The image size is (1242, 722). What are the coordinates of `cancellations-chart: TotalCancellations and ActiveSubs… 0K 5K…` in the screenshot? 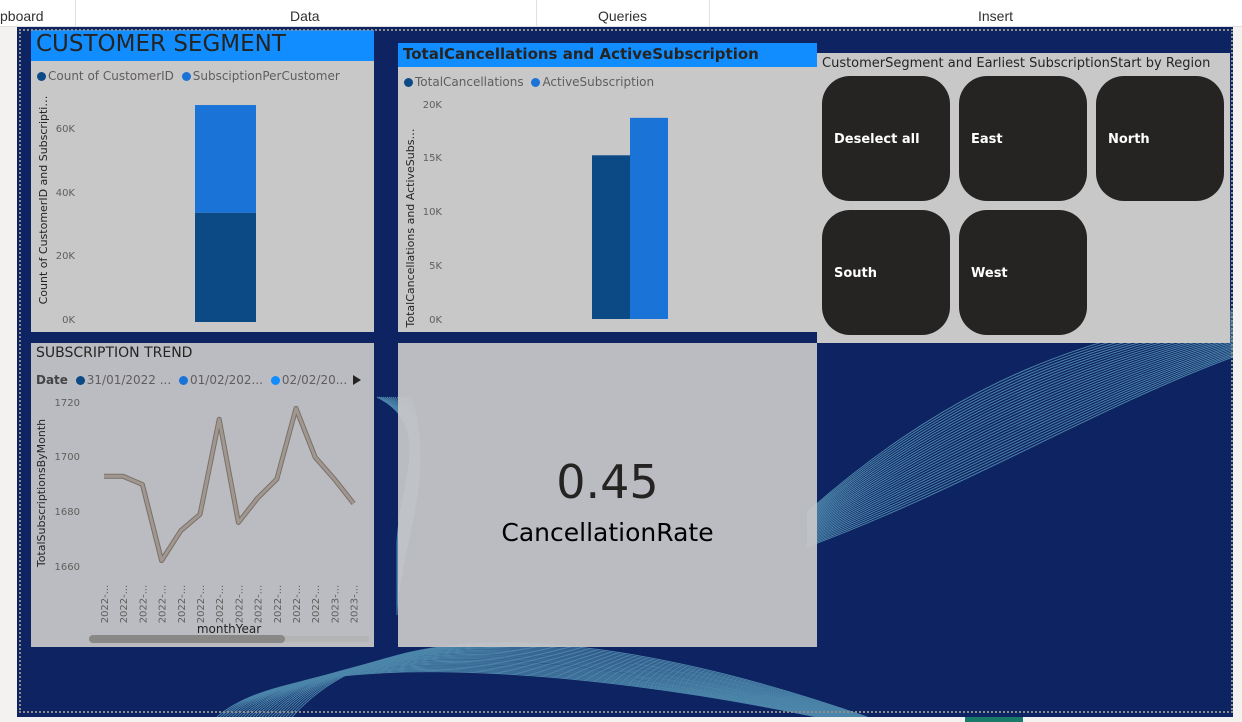 It's located at (536, 214).